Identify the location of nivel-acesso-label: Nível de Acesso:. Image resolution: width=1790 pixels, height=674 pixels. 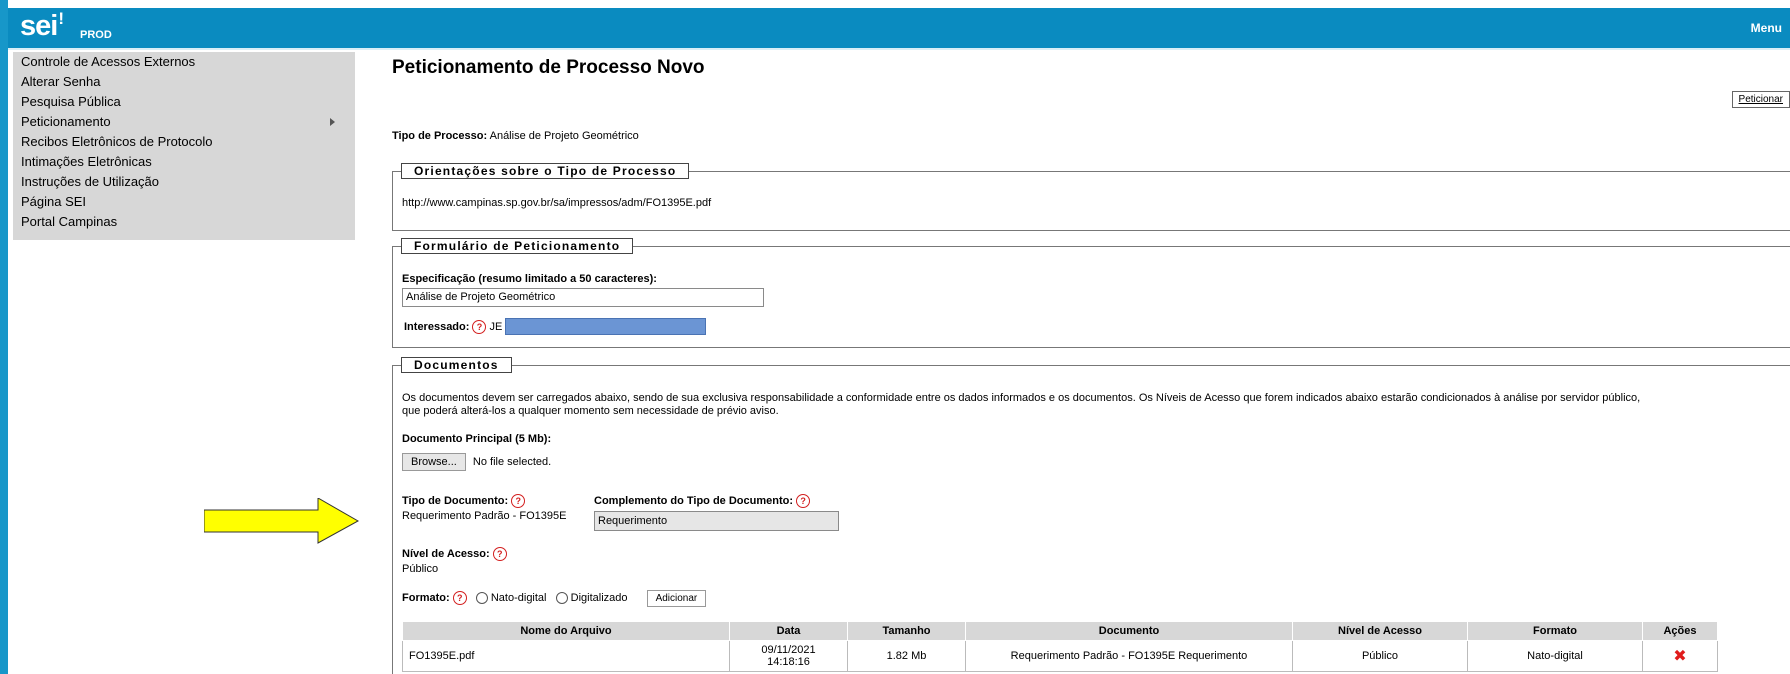
(446, 553).